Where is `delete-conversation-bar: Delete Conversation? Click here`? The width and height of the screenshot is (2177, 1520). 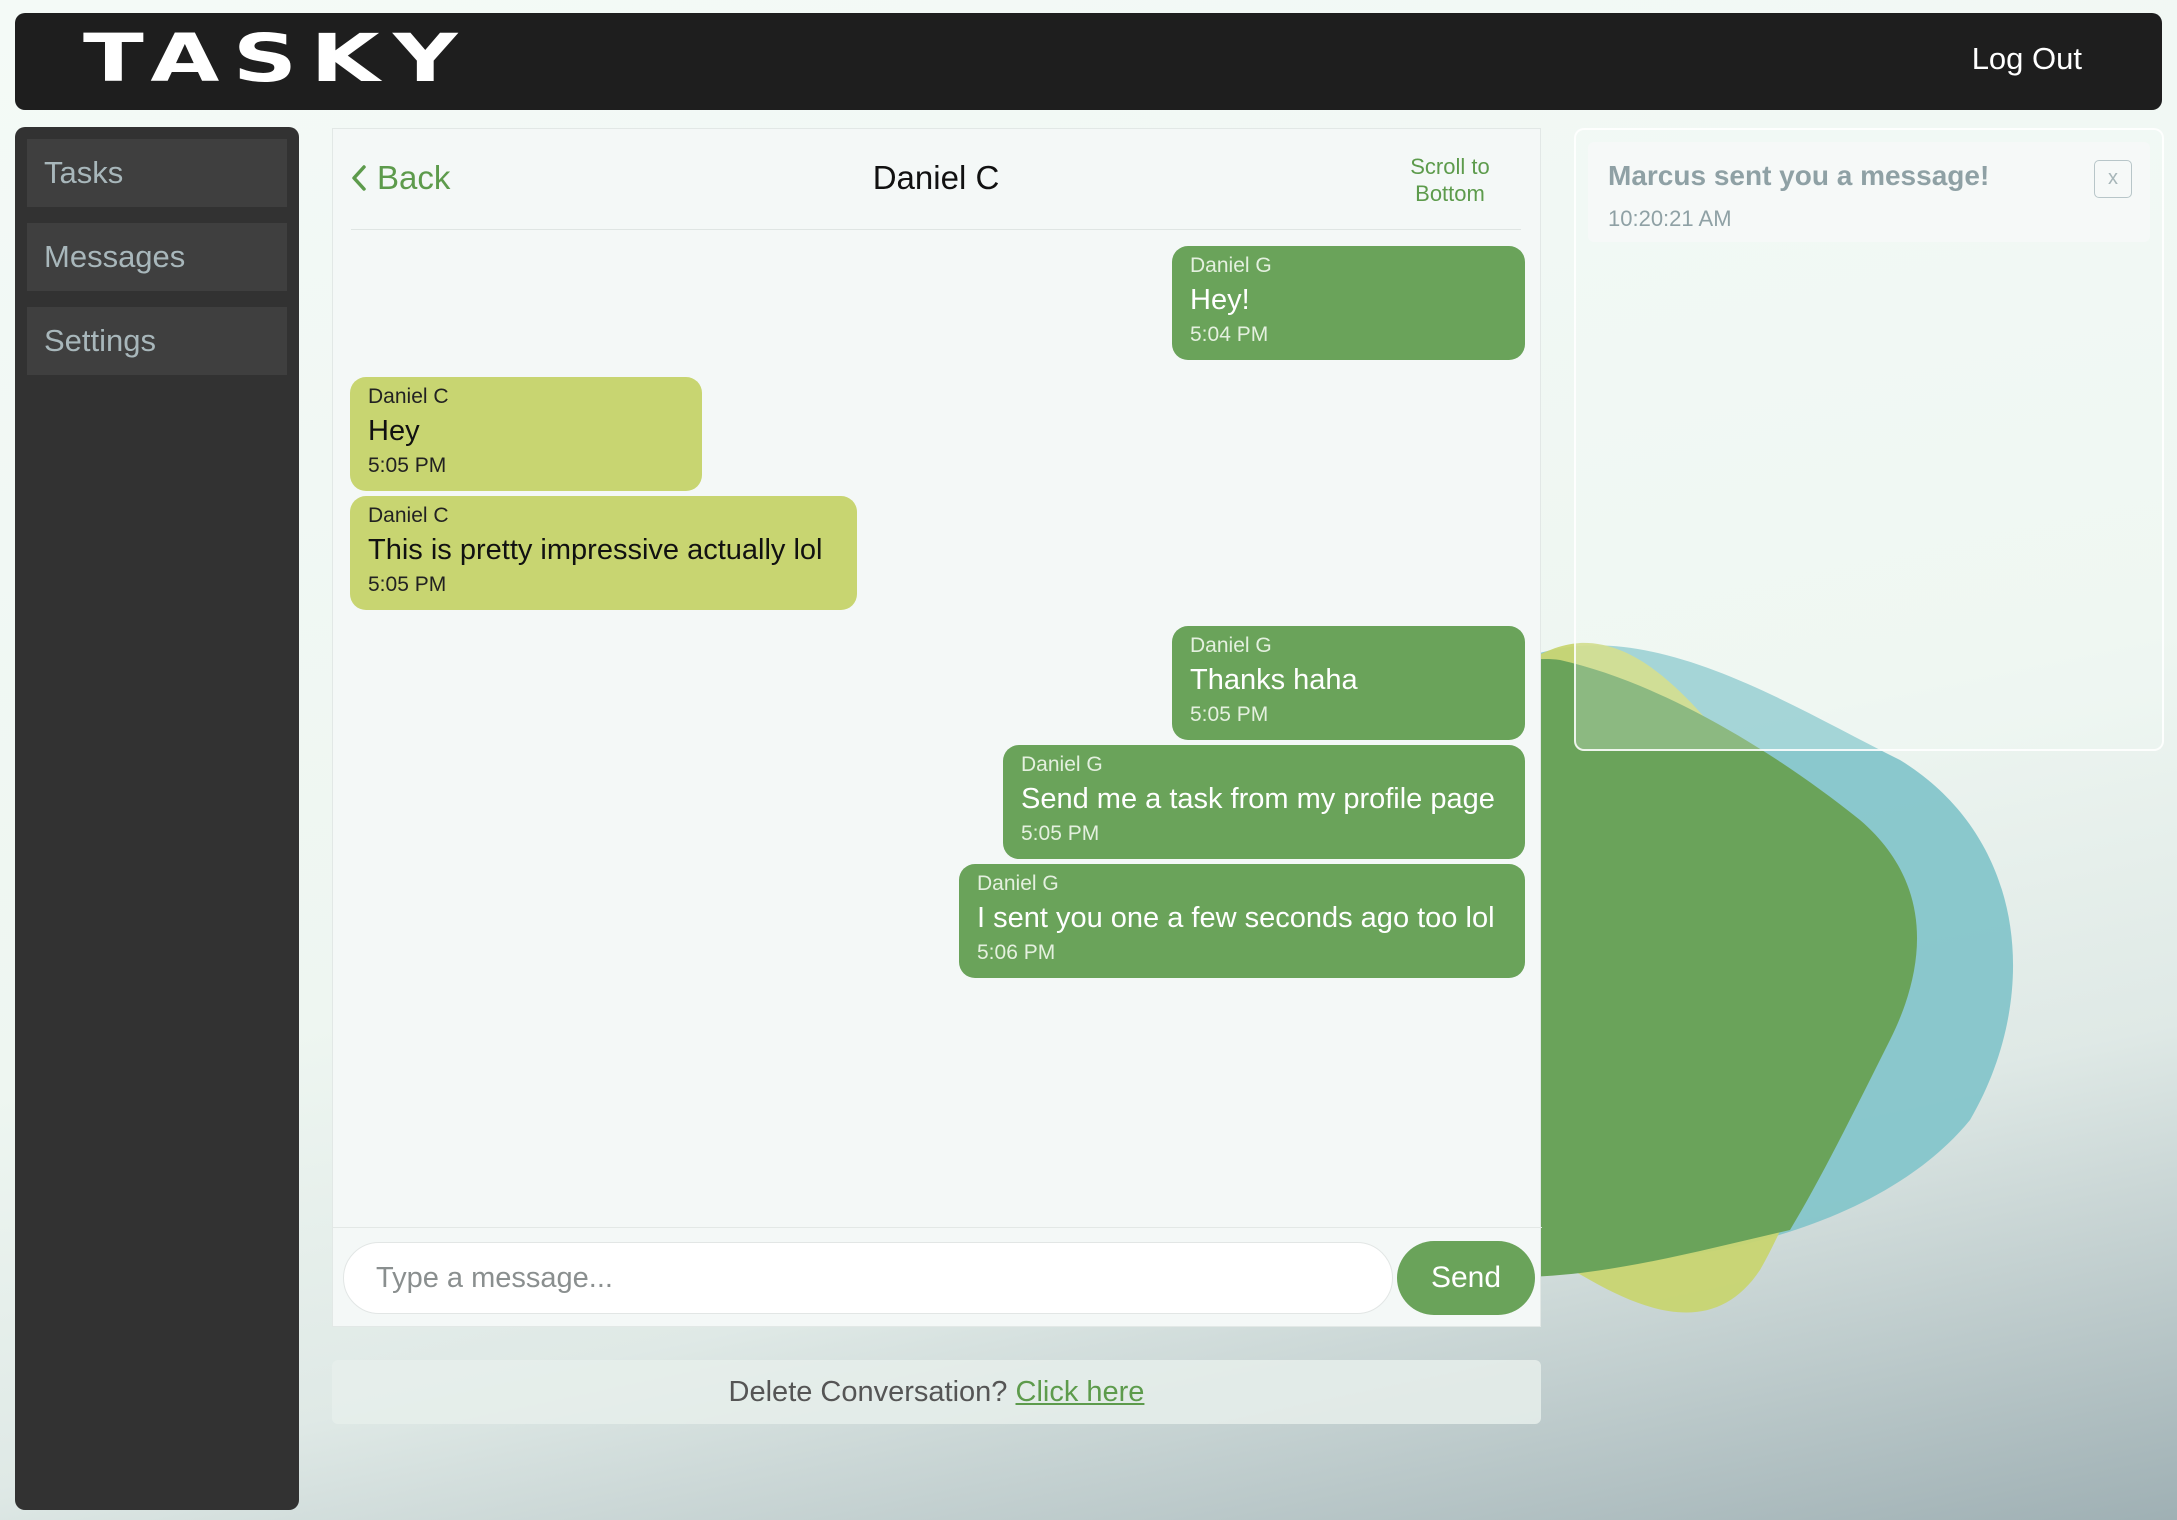 delete-conversation-bar: Delete Conversation? Click here is located at coordinates (936, 1392).